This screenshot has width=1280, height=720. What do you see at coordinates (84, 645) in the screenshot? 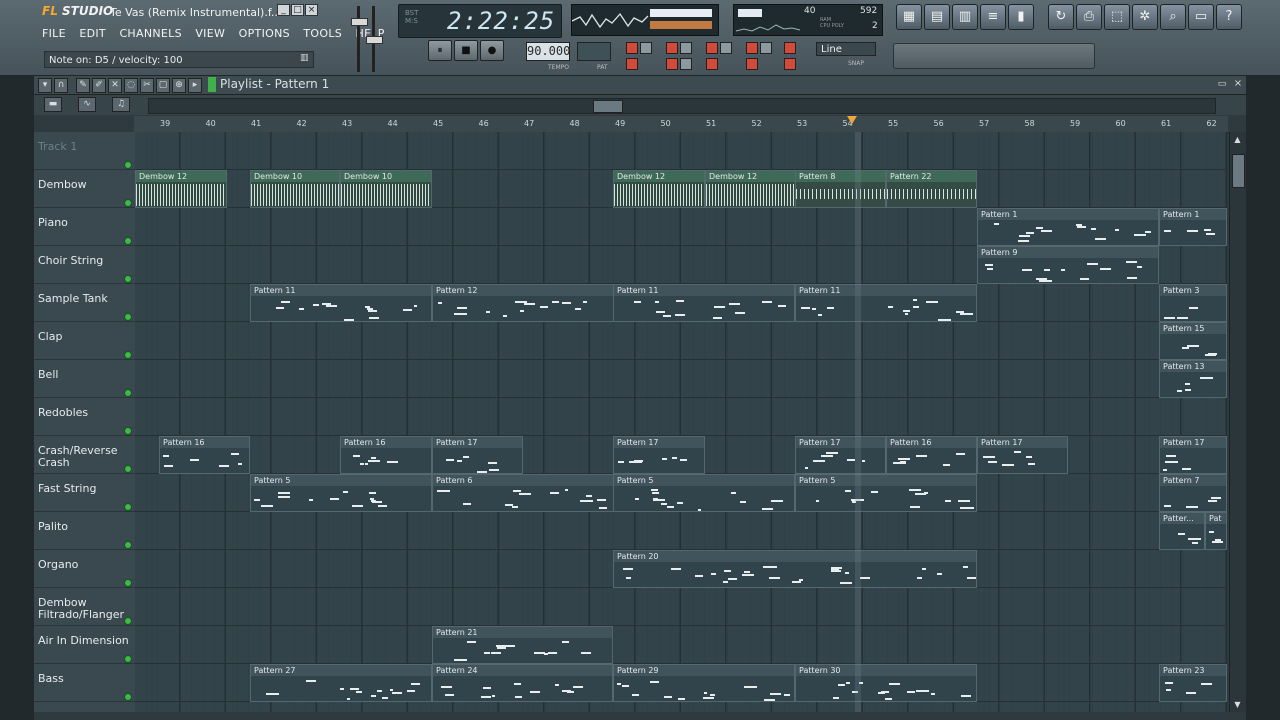
I see `track-label: Air In Dimension` at bounding box center [84, 645].